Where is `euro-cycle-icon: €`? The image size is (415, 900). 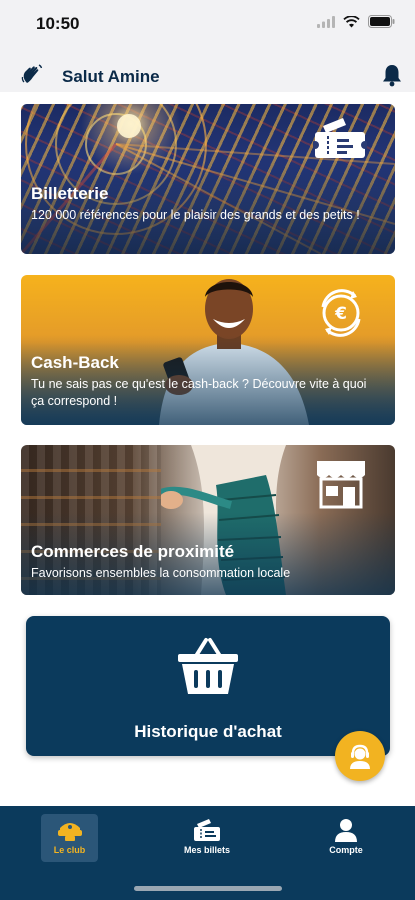 euro-cycle-icon: € is located at coordinates (341, 313).